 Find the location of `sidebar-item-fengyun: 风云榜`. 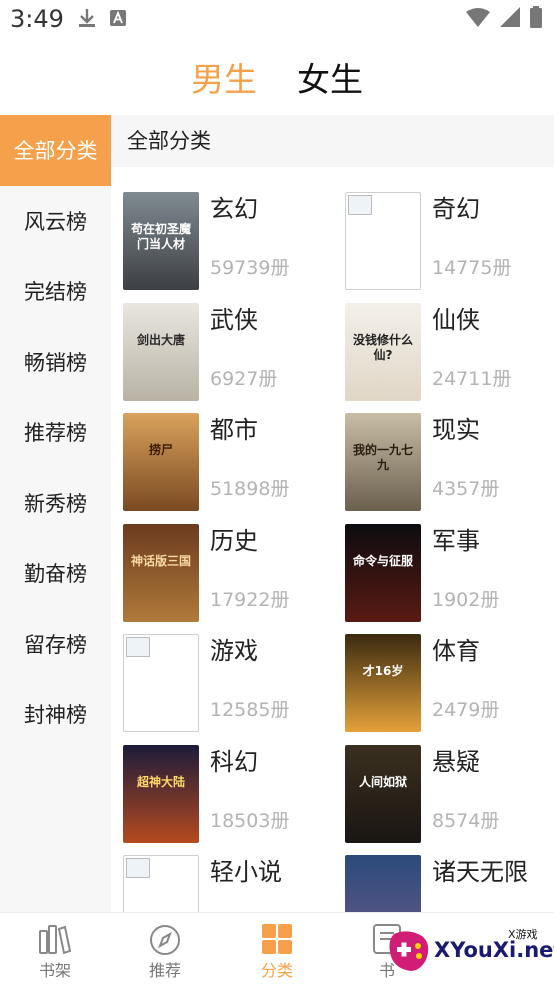

sidebar-item-fengyun: 风云榜 is located at coordinates (55, 221).